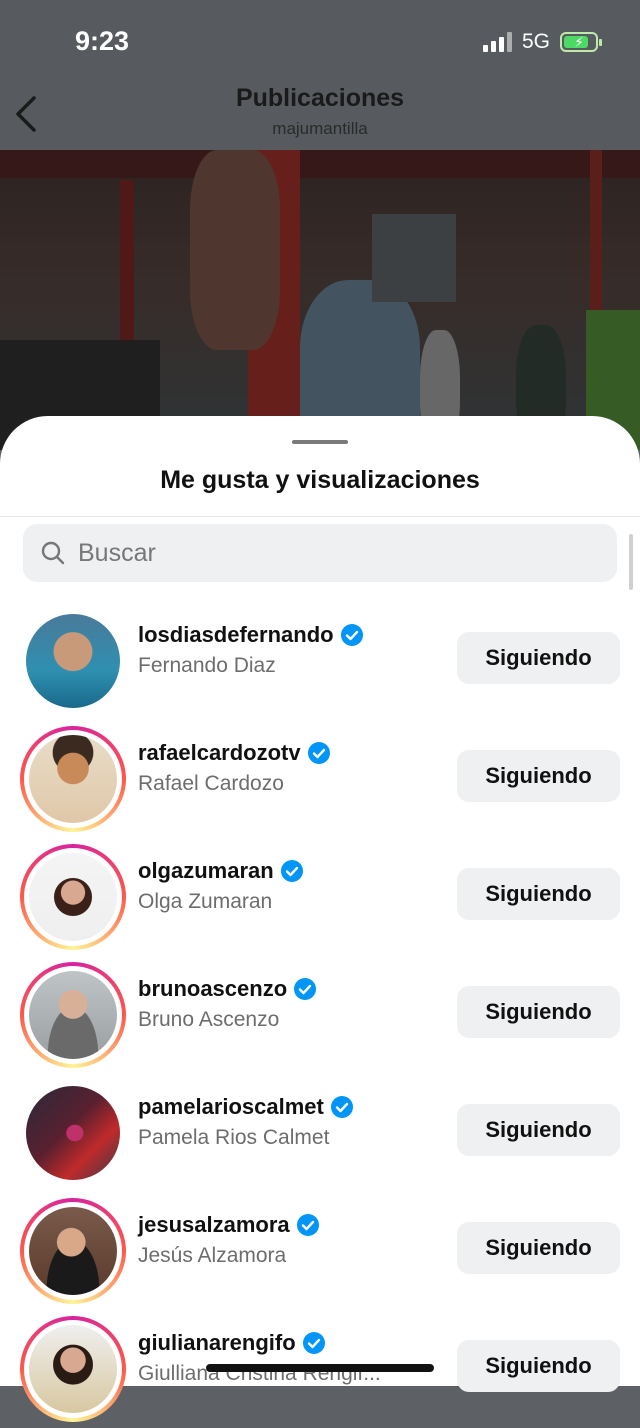 This screenshot has width=640, height=1428. I want to click on search-input, so click(318, 553).